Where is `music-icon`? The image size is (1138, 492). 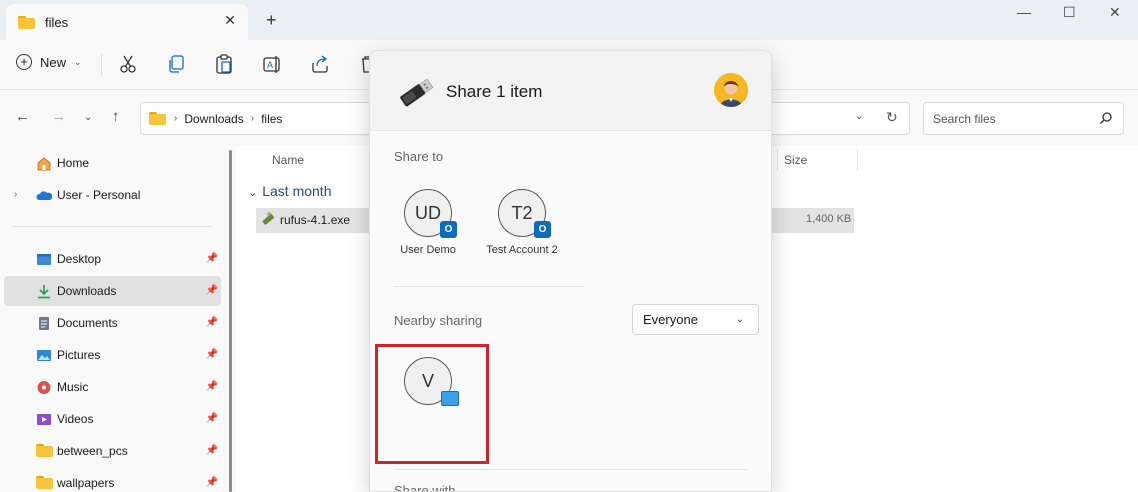
music-icon is located at coordinates (44, 387).